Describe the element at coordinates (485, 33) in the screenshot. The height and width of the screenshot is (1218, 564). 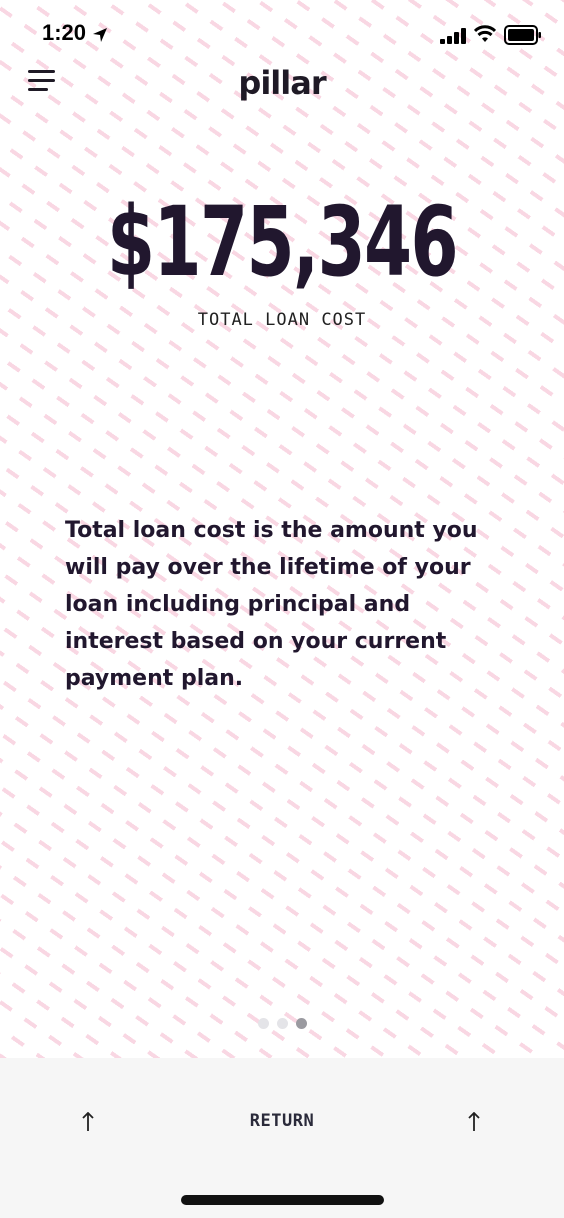
I see `wifi-icon` at that location.